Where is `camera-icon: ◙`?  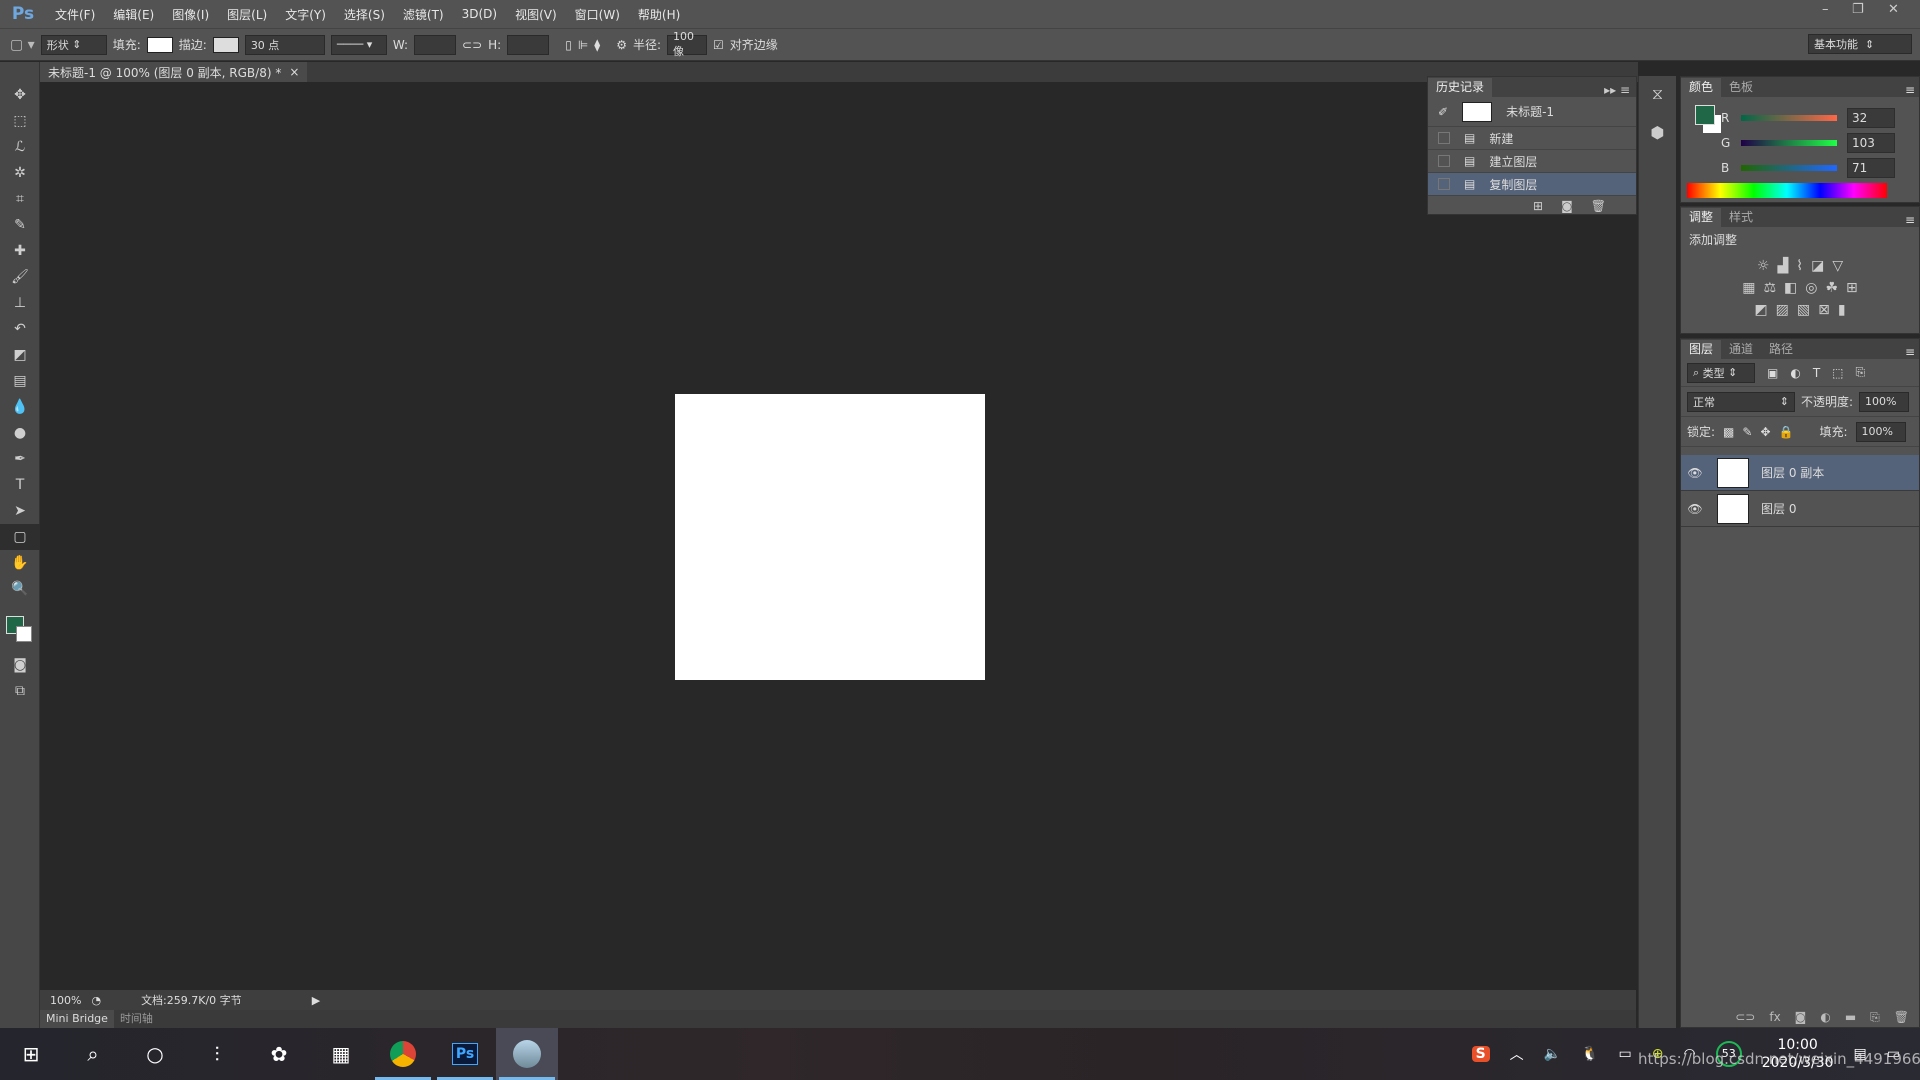 camera-icon: ◙ is located at coordinates (1567, 206).